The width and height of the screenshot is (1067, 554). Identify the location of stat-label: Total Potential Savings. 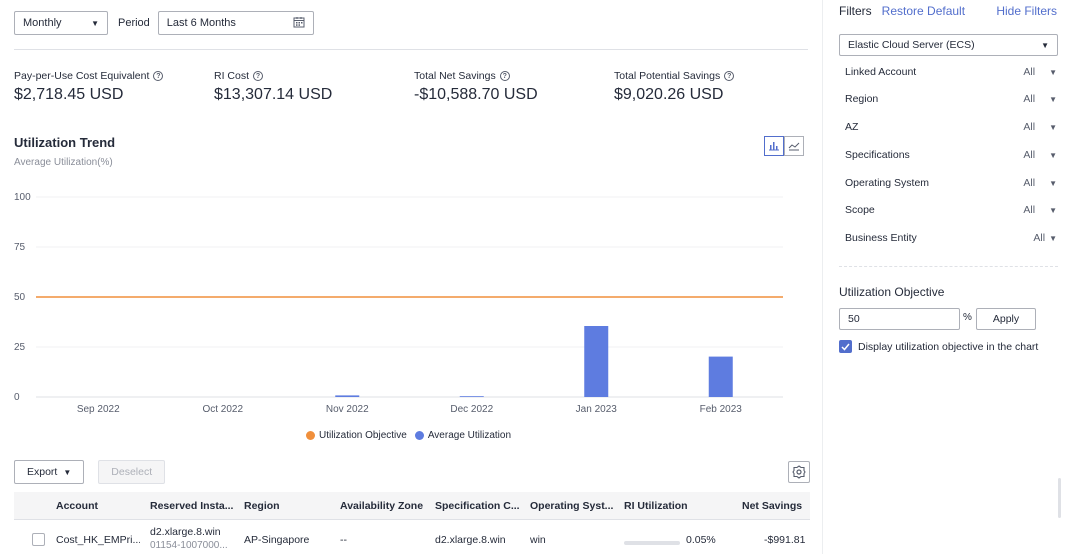
(667, 76).